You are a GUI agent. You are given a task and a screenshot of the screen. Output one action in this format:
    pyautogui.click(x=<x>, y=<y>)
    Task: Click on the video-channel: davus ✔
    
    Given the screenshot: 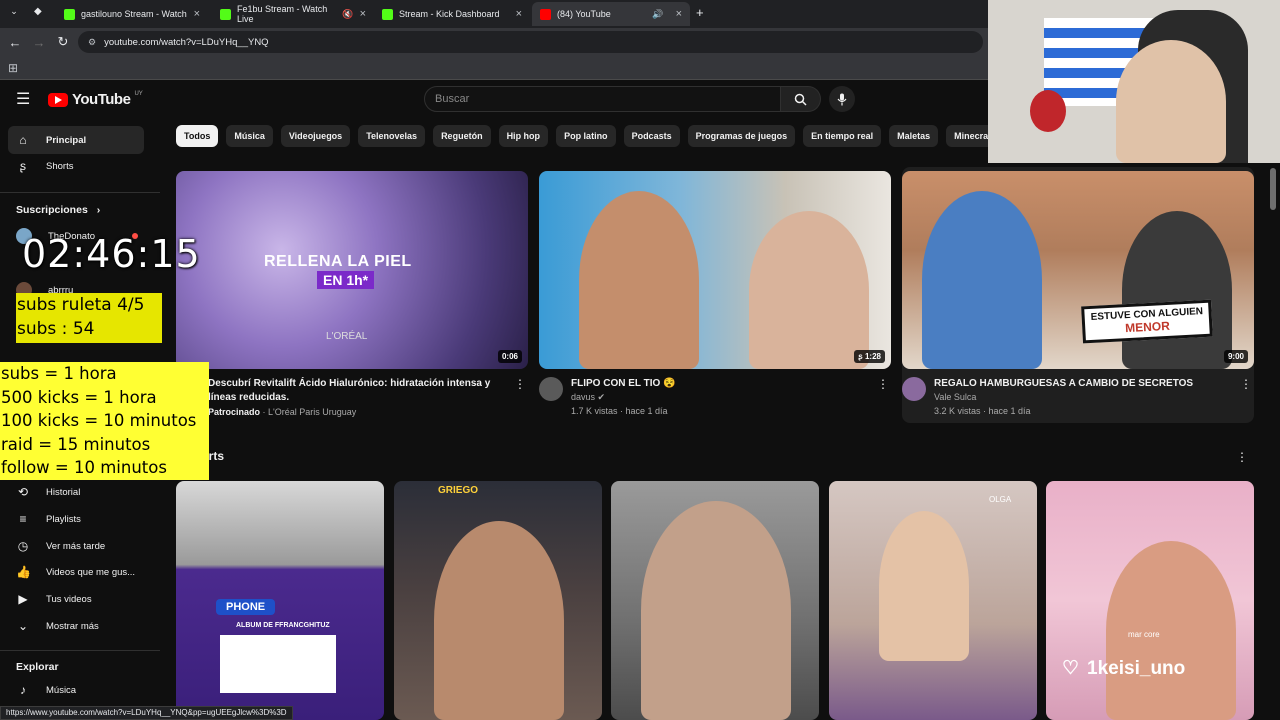 What is the action you would take?
    pyautogui.click(x=588, y=397)
    